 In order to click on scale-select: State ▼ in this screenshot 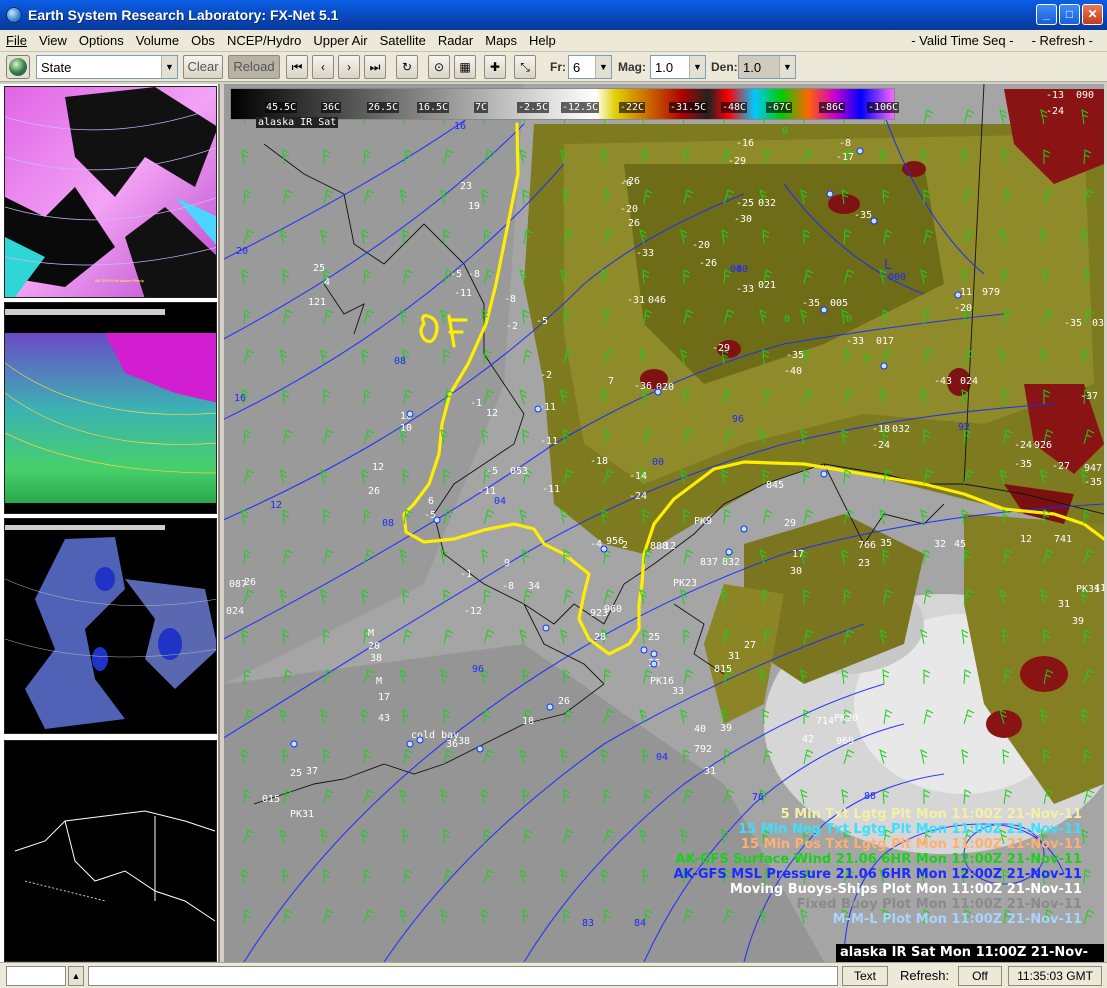, I will do `click(107, 67)`.